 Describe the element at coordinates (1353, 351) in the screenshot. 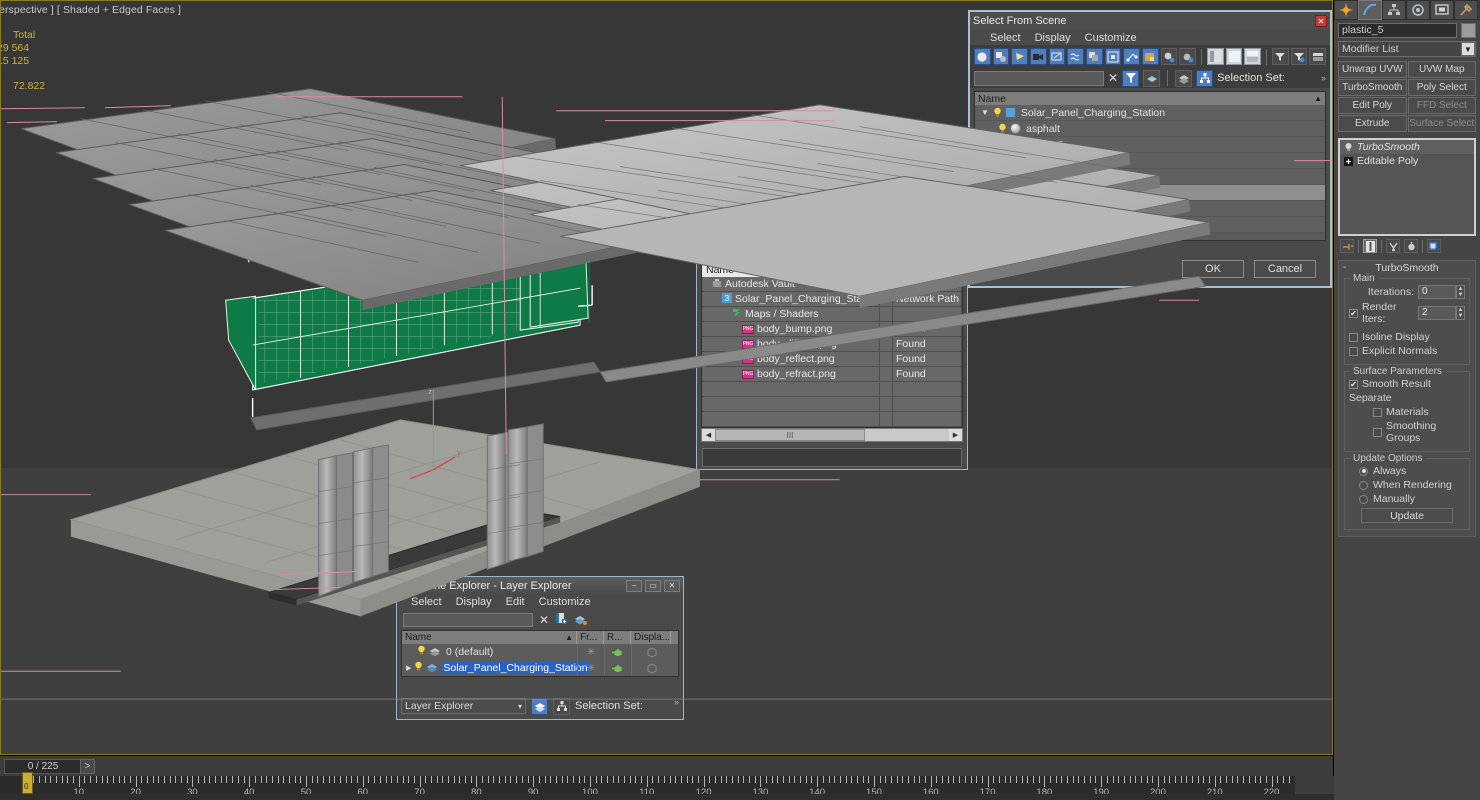

I see `explicit-normals-checkbox` at that location.